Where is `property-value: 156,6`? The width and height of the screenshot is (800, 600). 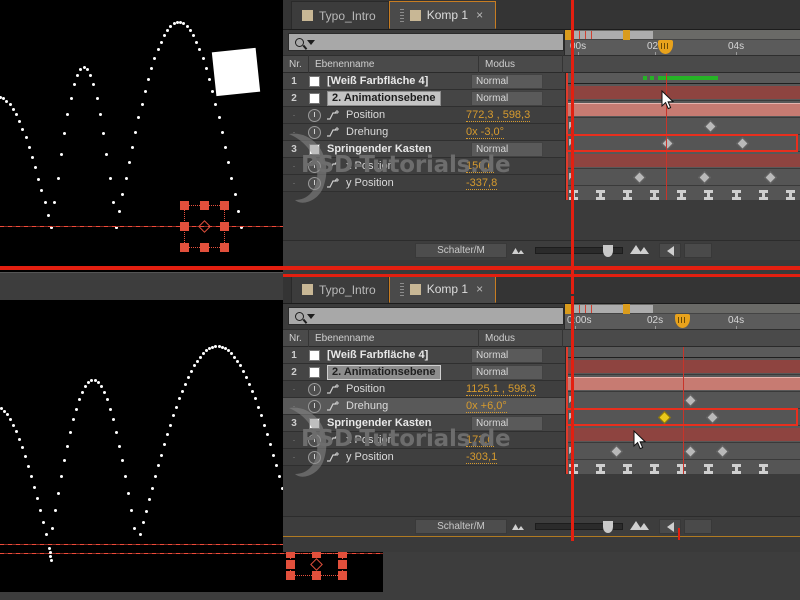
property-value: 156,6 is located at coordinates (480, 166).